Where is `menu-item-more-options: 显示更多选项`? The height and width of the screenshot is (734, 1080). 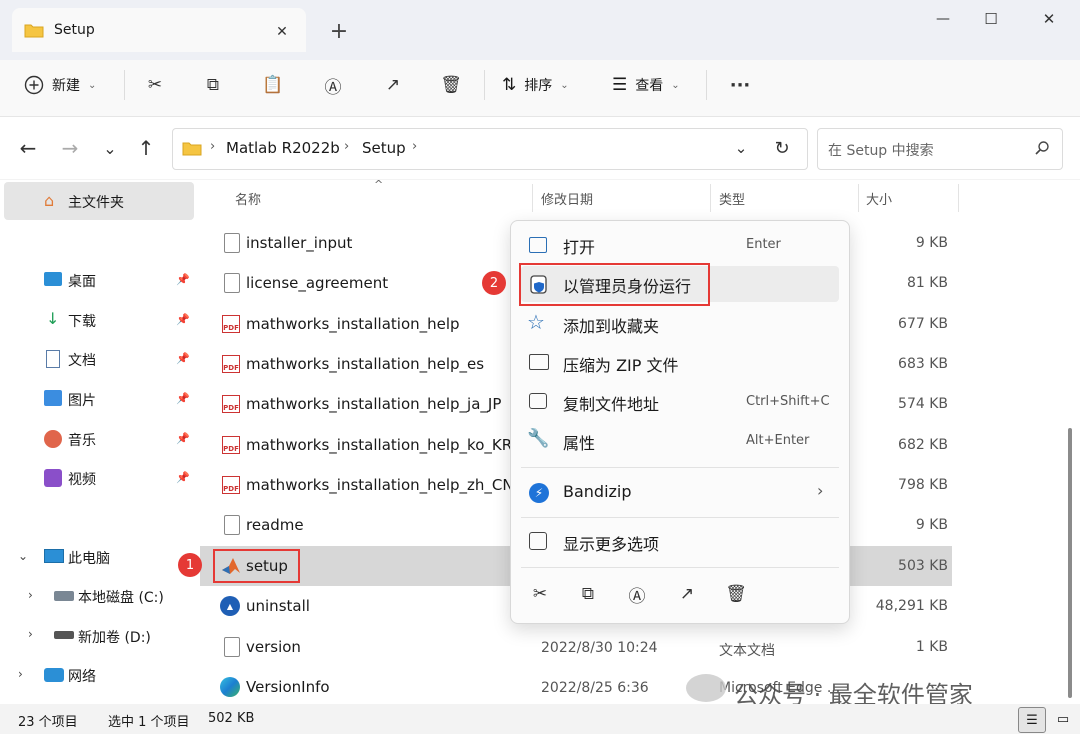 menu-item-more-options: 显示更多选项 is located at coordinates (680, 542).